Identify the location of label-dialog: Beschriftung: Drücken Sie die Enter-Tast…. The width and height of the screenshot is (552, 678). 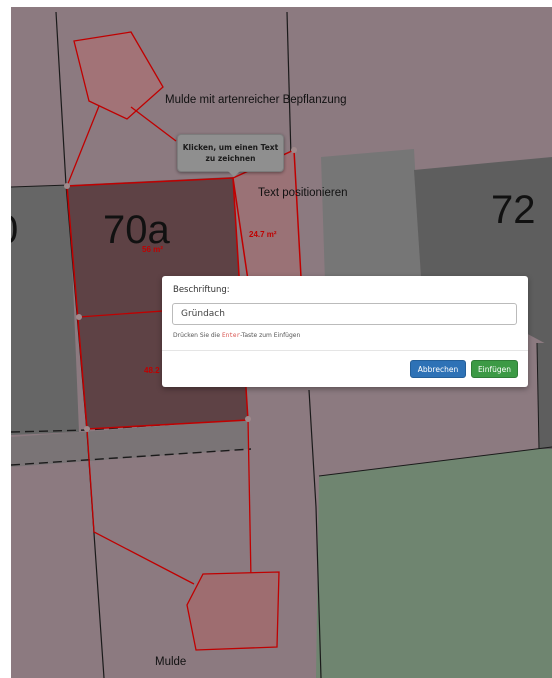
(345, 331).